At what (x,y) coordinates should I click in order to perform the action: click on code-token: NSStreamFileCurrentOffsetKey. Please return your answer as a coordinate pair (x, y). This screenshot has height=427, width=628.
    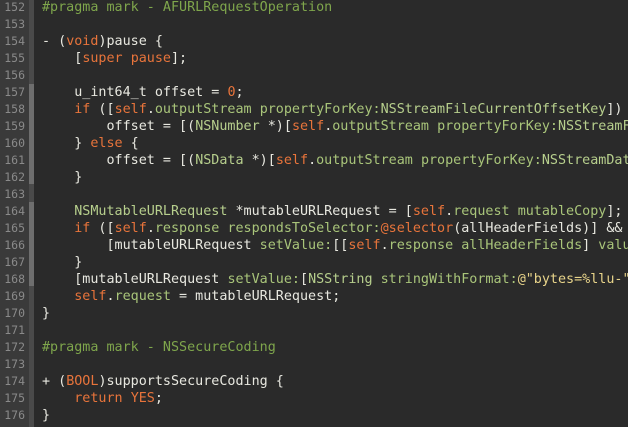
    Looking at the image, I should click on (493, 109).